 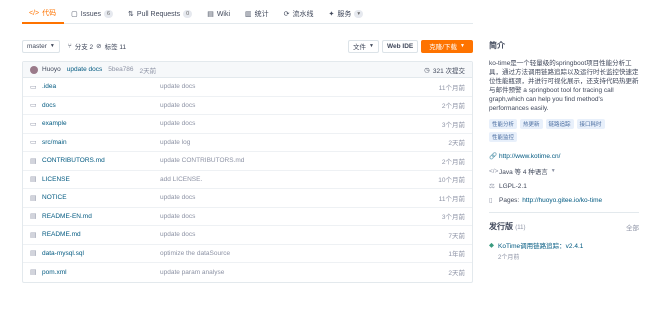 What do you see at coordinates (84, 47) in the screenshot?
I see `branches-count: 分支 2` at bounding box center [84, 47].